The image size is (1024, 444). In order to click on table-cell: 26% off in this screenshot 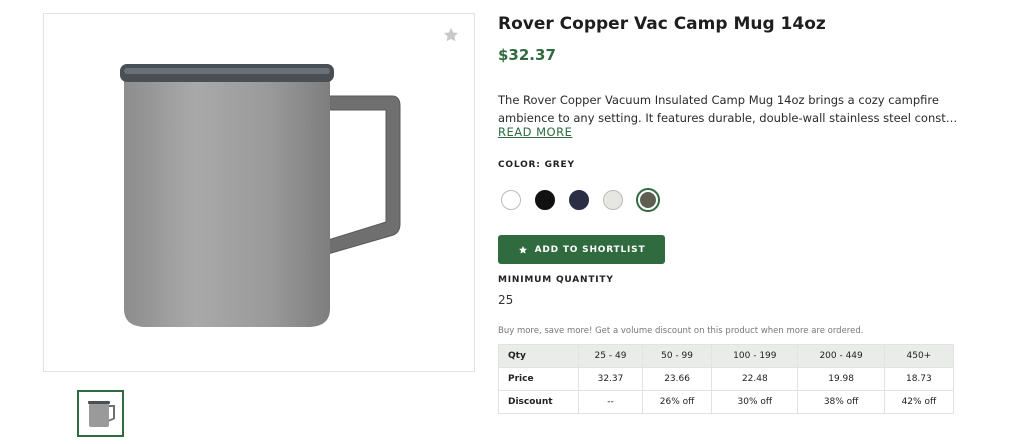, I will do `click(677, 402)`.